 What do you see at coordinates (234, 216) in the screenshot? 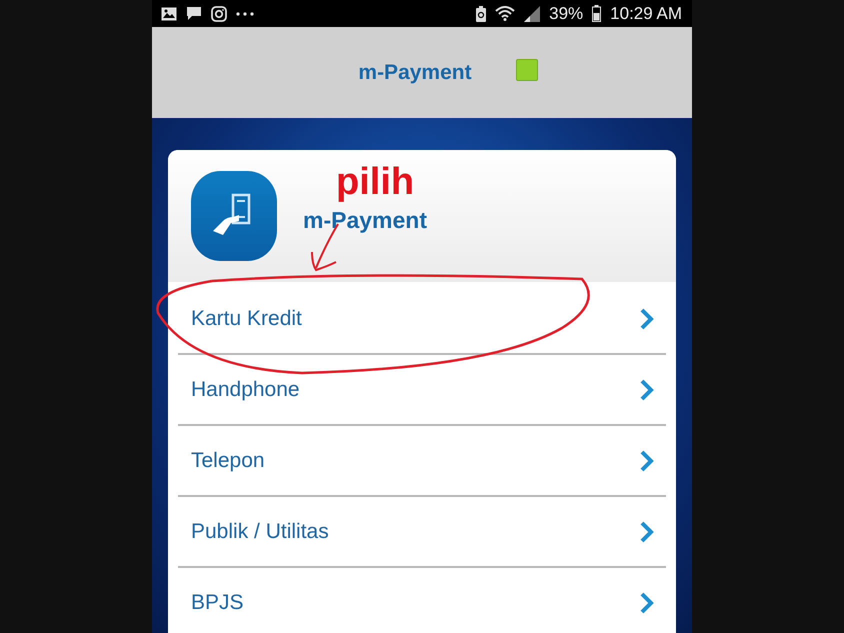
I see `app-logo-icon` at bounding box center [234, 216].